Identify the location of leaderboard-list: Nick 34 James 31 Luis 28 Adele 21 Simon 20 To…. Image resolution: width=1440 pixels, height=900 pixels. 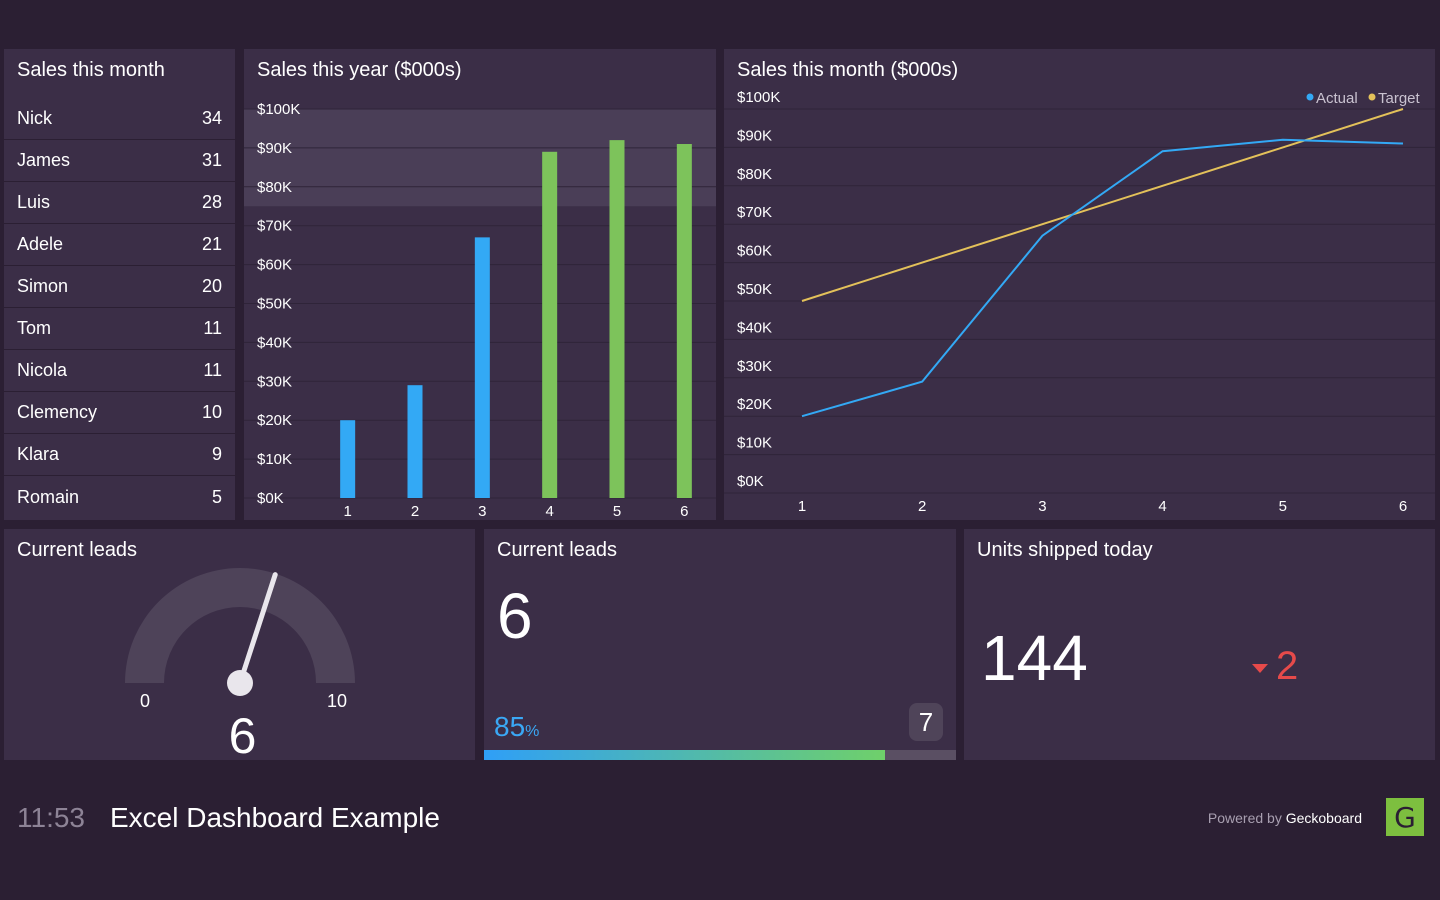
(119, 308).